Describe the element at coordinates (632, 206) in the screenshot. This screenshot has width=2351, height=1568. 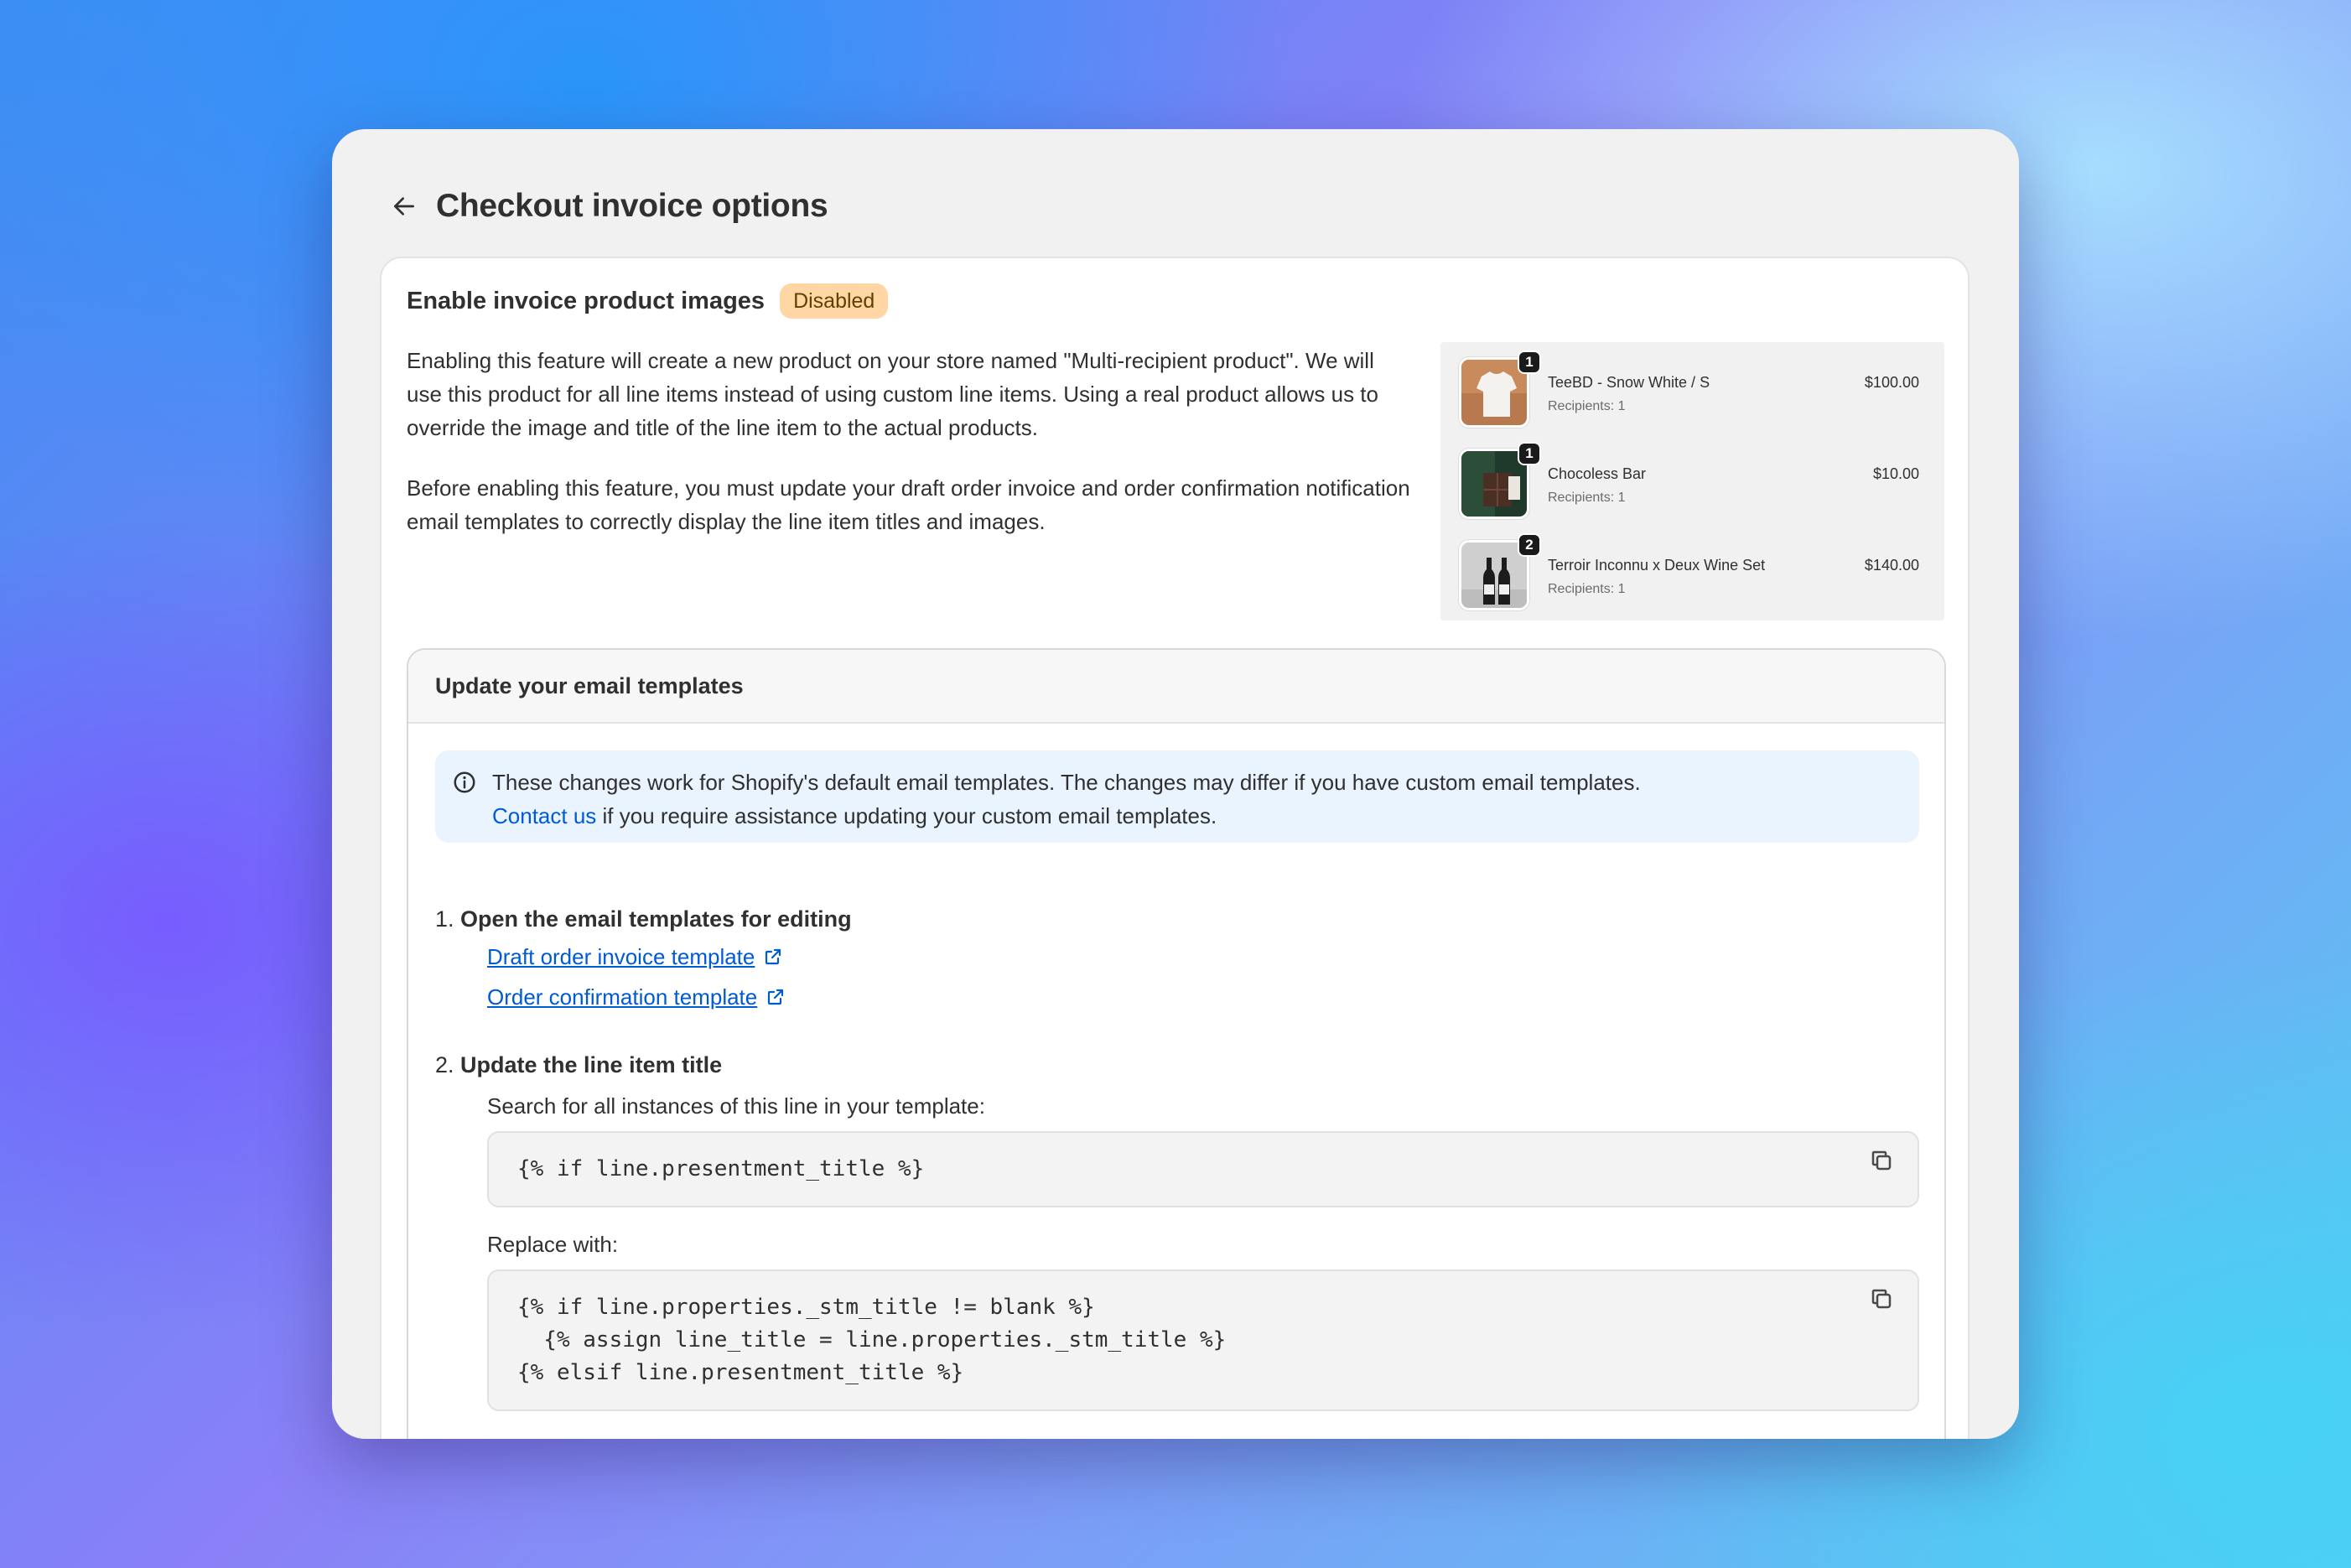
I see `page-title: Checkout invoice options` at that location.